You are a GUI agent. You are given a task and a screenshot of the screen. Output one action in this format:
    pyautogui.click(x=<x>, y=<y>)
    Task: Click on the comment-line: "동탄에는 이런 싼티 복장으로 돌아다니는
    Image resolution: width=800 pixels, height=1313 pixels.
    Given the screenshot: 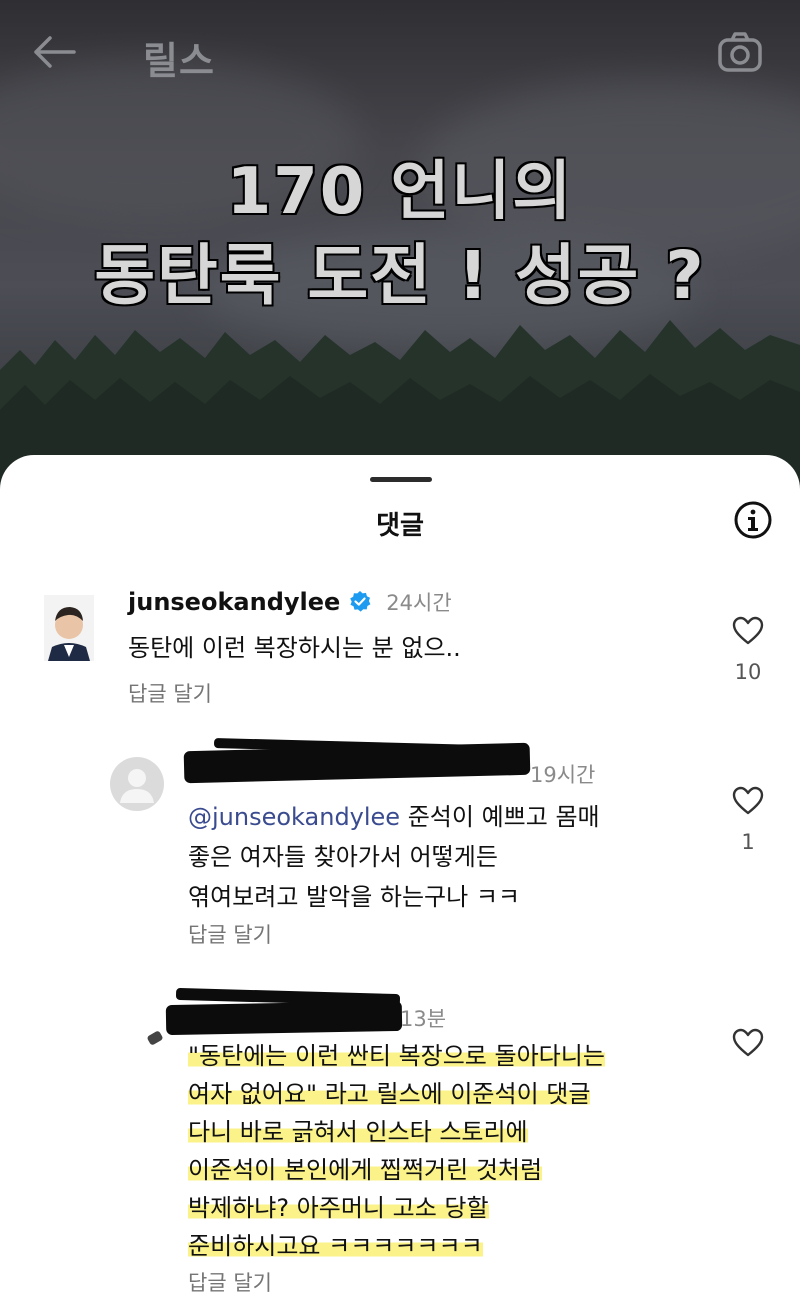 What is the action you would take?
    pyautogui.click(x=396, y=1056)
    